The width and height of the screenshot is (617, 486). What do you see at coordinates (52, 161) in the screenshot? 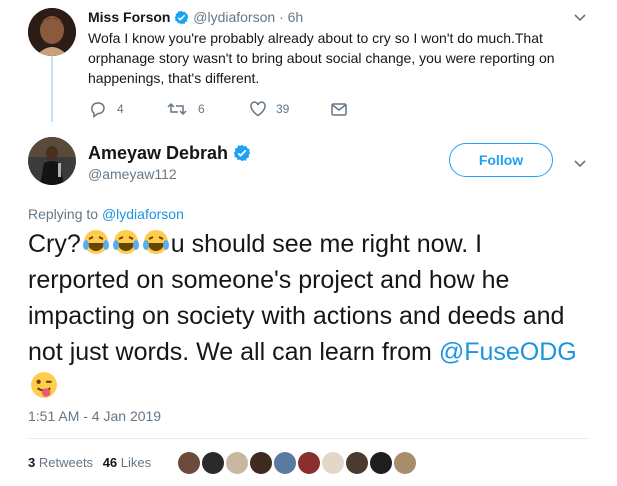
I see `avatar-ameyaw-debrah` at bounding box center [52, 161].